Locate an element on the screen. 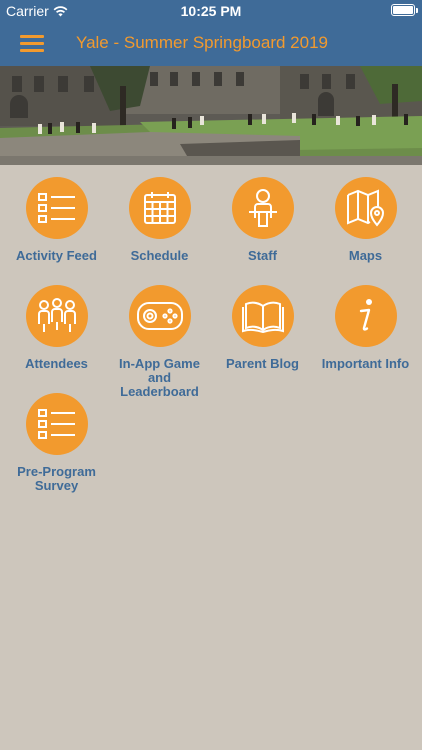  hamburger-menu-icon is located at coordinates (32, 44).